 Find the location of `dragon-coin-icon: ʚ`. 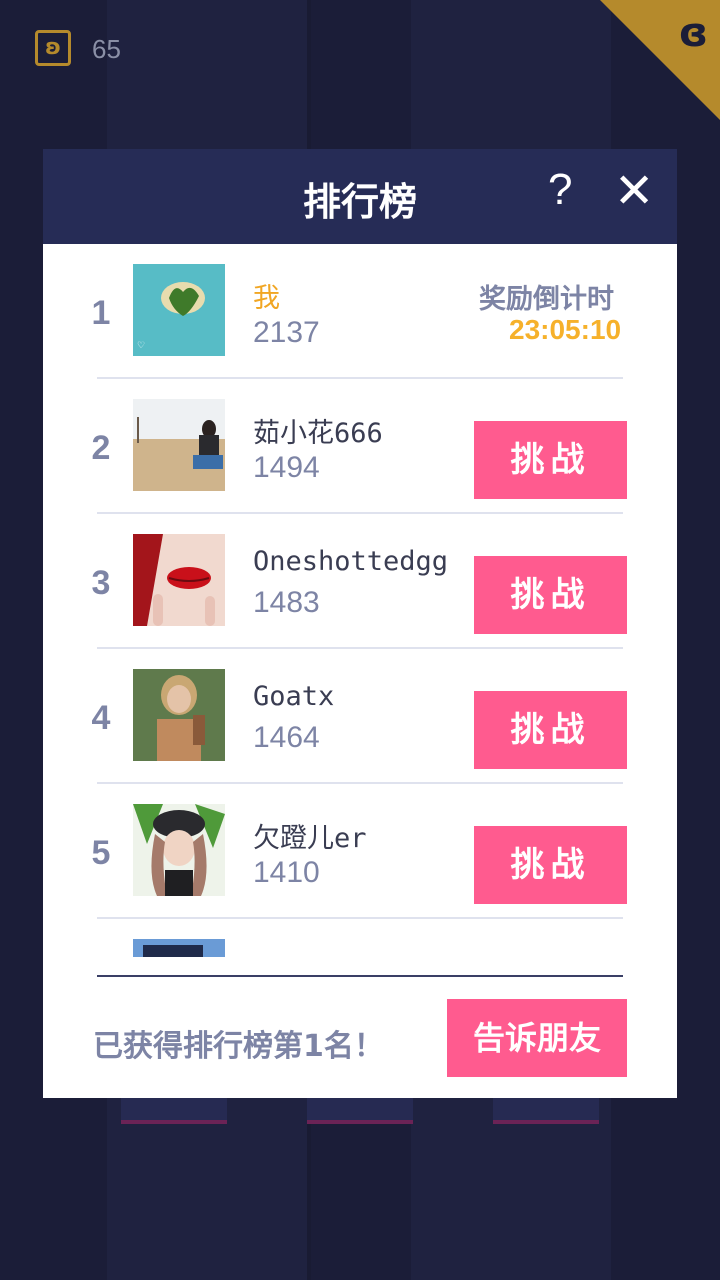

dragon-coin-icon: ʚ is located at coordinates (53, 48).